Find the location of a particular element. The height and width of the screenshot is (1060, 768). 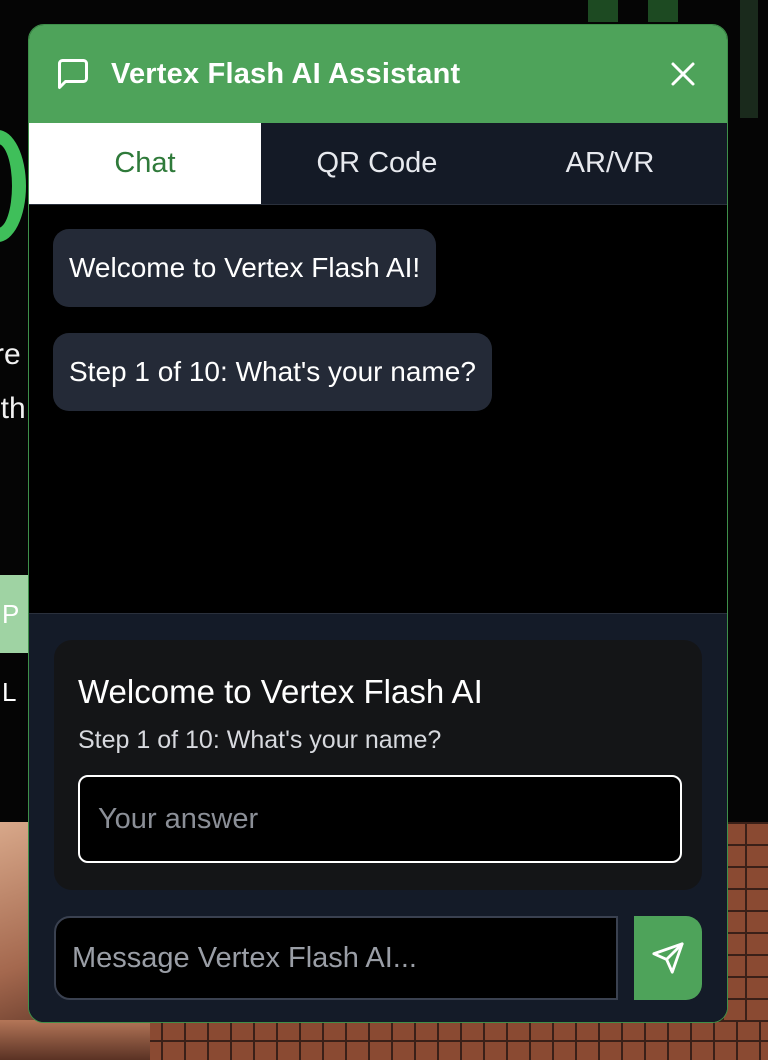

tab-chat: Chat is located at coordinates (145, 163).